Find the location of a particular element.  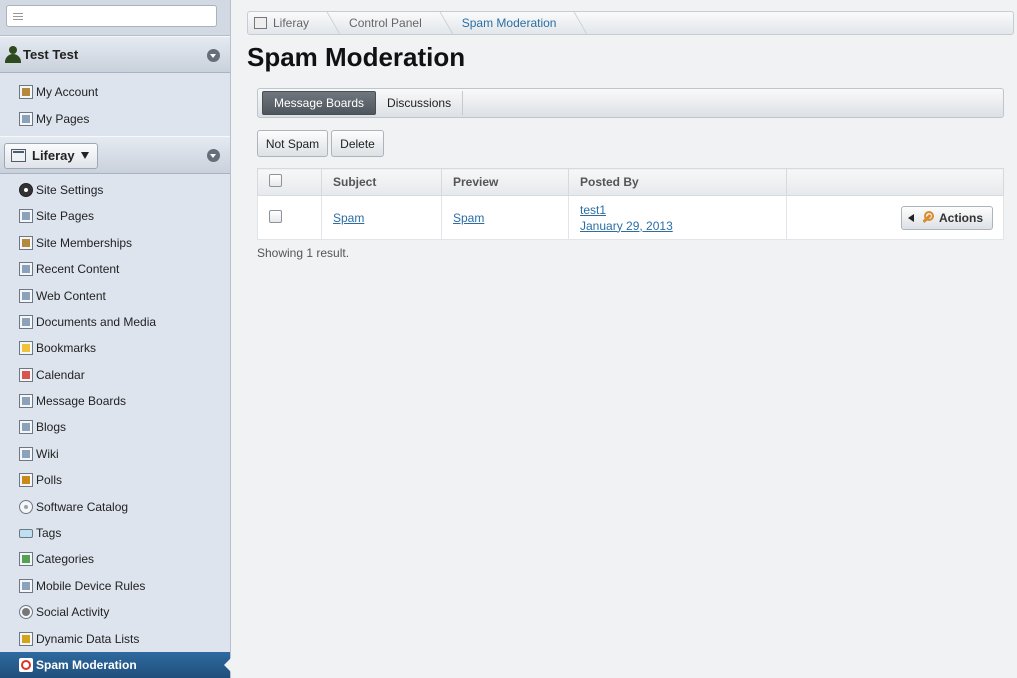

sidebar-item-dynamic-data-lists: Dynamic Data Lists is located at coordinates (115, 638).